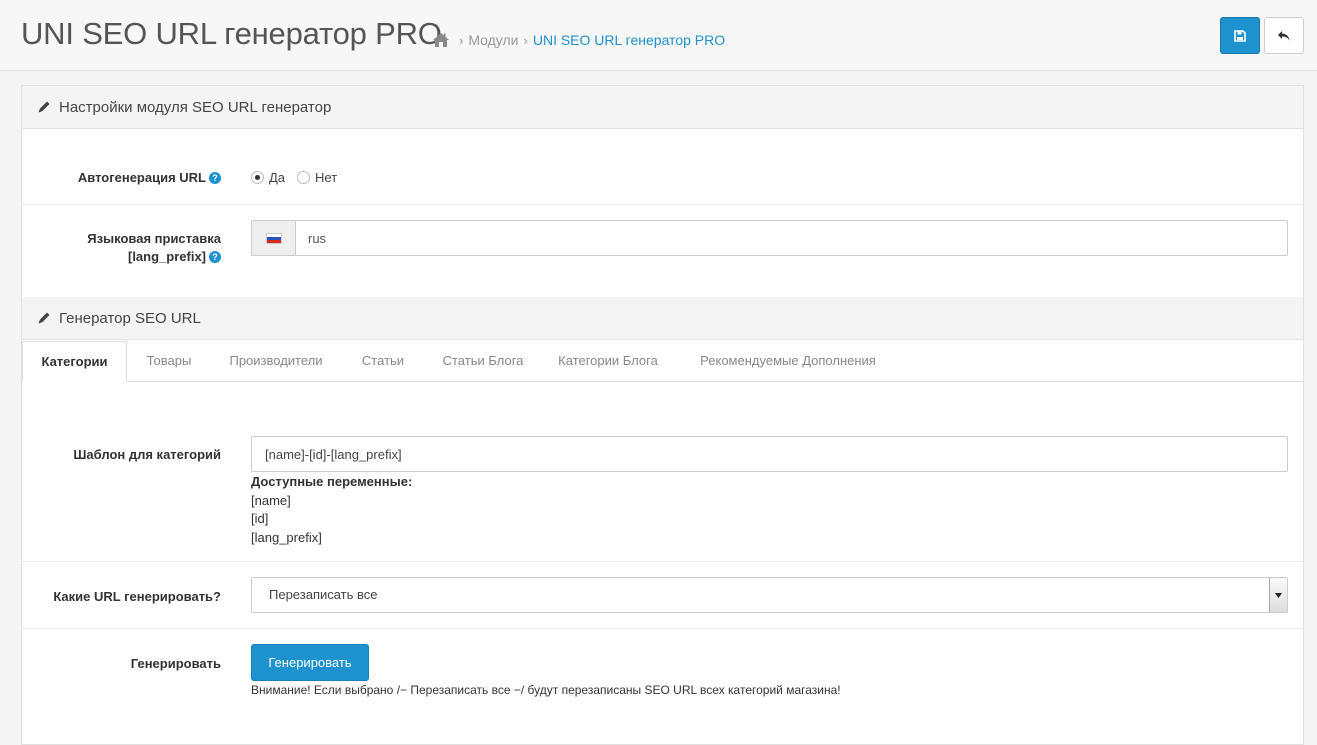  Describe the element at coordinates (788, 361) in the screenshot. I see `tab-recommended-addons: Рекомендуемые Дополнения` at that location.